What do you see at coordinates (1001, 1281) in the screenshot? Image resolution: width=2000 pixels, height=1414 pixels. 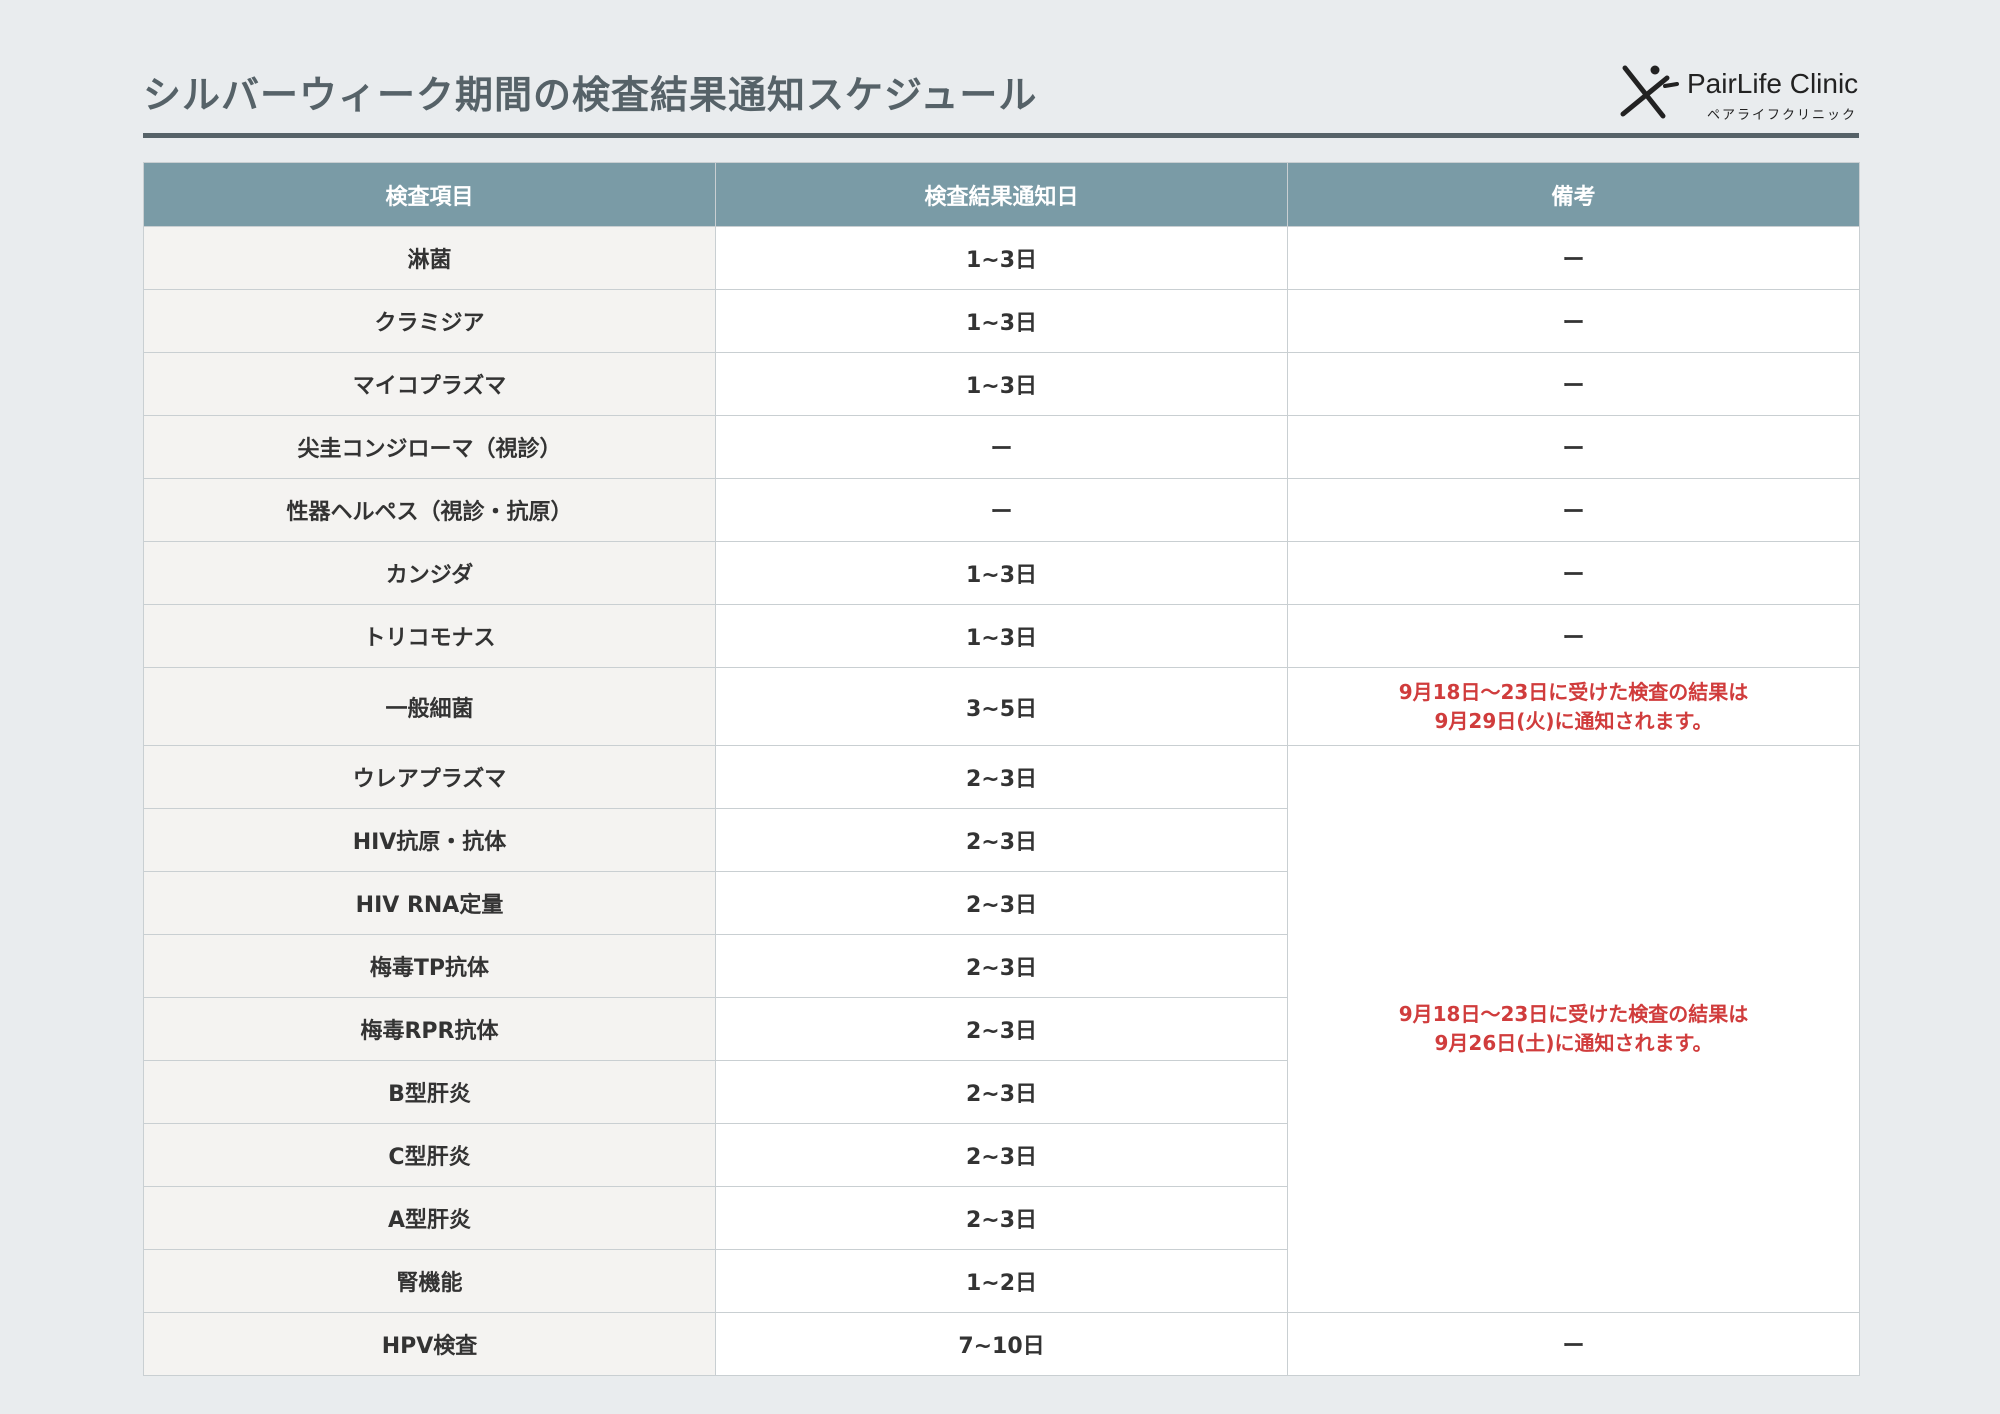 I see `notification-days-cell: 1~2日` at bounding box center [1001, 1281].